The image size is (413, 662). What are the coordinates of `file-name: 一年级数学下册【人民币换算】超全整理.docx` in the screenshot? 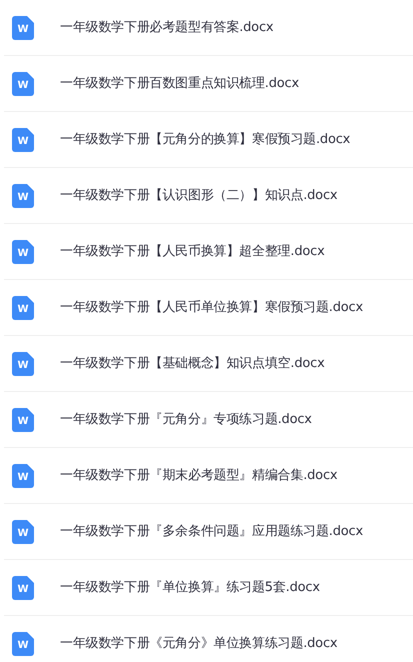 It's located at (192, 252).